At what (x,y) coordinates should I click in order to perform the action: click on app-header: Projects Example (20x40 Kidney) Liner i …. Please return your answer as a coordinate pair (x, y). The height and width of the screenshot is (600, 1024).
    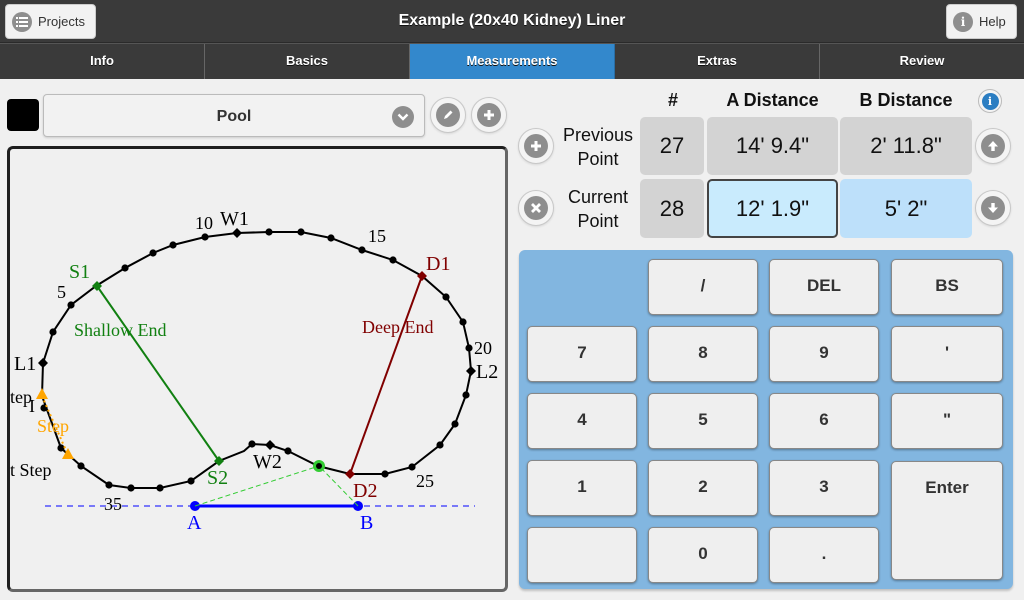
    Looking at the image, I should click on (512, 21).